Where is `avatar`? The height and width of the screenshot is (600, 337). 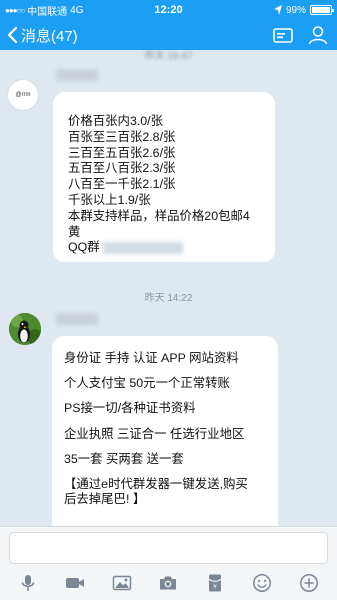
avatar is located at coordinates (25, 329).